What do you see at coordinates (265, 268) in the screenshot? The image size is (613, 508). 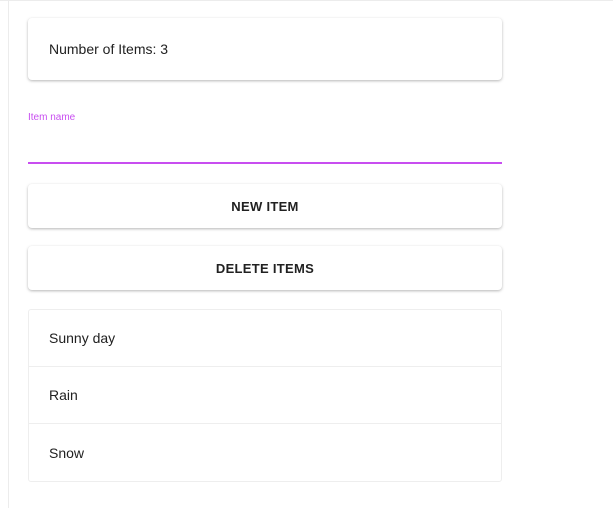 I see `delete-items-button: DELETE ITEMS` at bounding box center [265, 268].